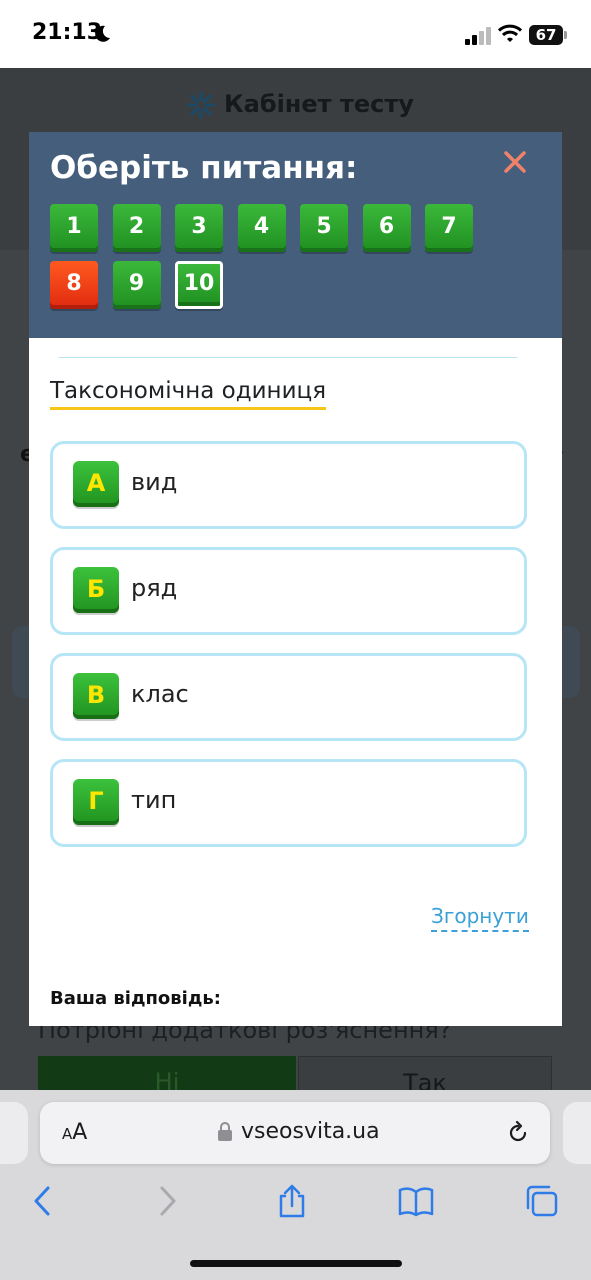 Image resolution: width=591 pixels, height=1280 pixels. I want to click on reader-settings-button: AA, so click(74, 1132).